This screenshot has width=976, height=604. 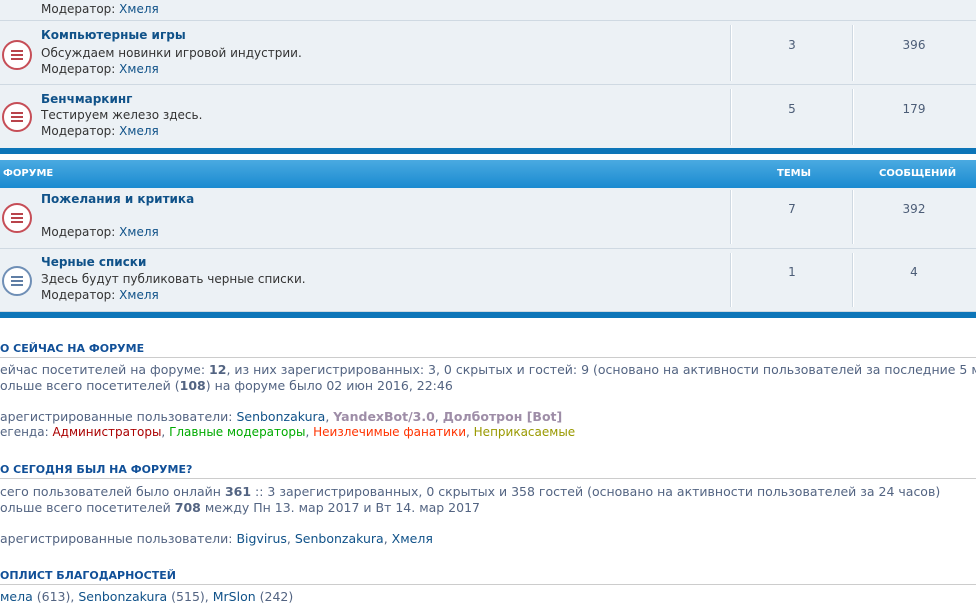 What do you see at coordinates (914, 109) in the screenshot?
I see `posts-count: 179` at bounding box center [914, 109].